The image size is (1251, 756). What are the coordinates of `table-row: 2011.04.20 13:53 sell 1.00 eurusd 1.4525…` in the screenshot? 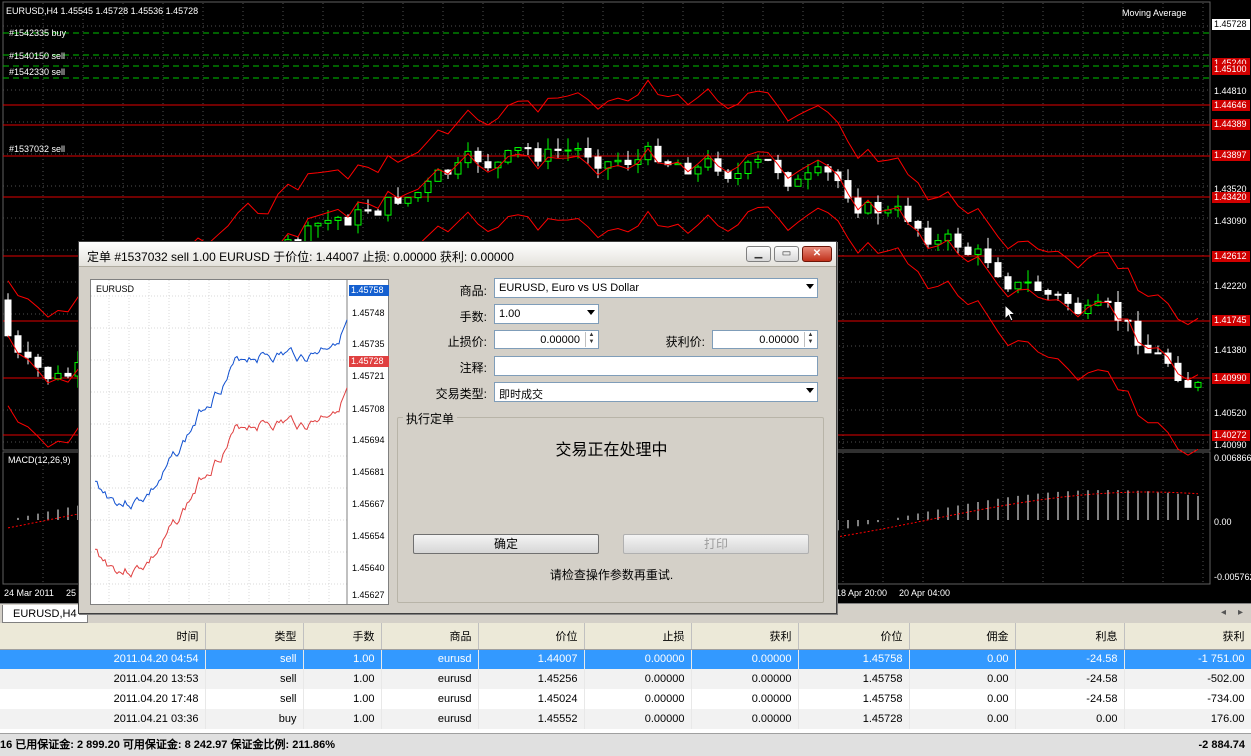 It's located at (625, 679).